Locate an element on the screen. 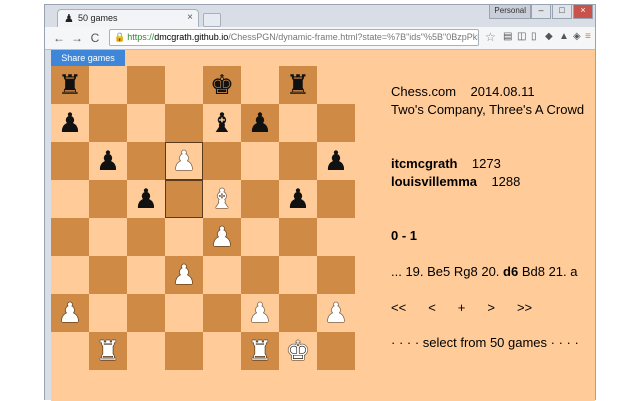 This screenshot has width=640, height=401. square-c7 is located at coordinates (146, 123).